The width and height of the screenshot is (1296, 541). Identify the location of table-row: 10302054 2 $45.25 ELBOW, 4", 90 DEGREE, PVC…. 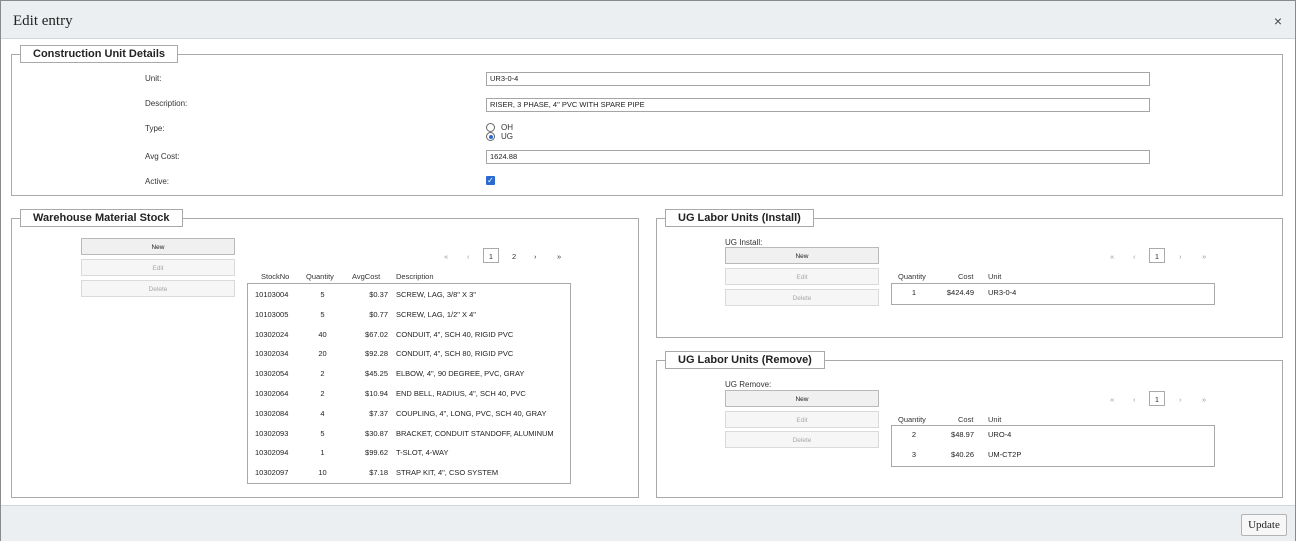
(408, 376).